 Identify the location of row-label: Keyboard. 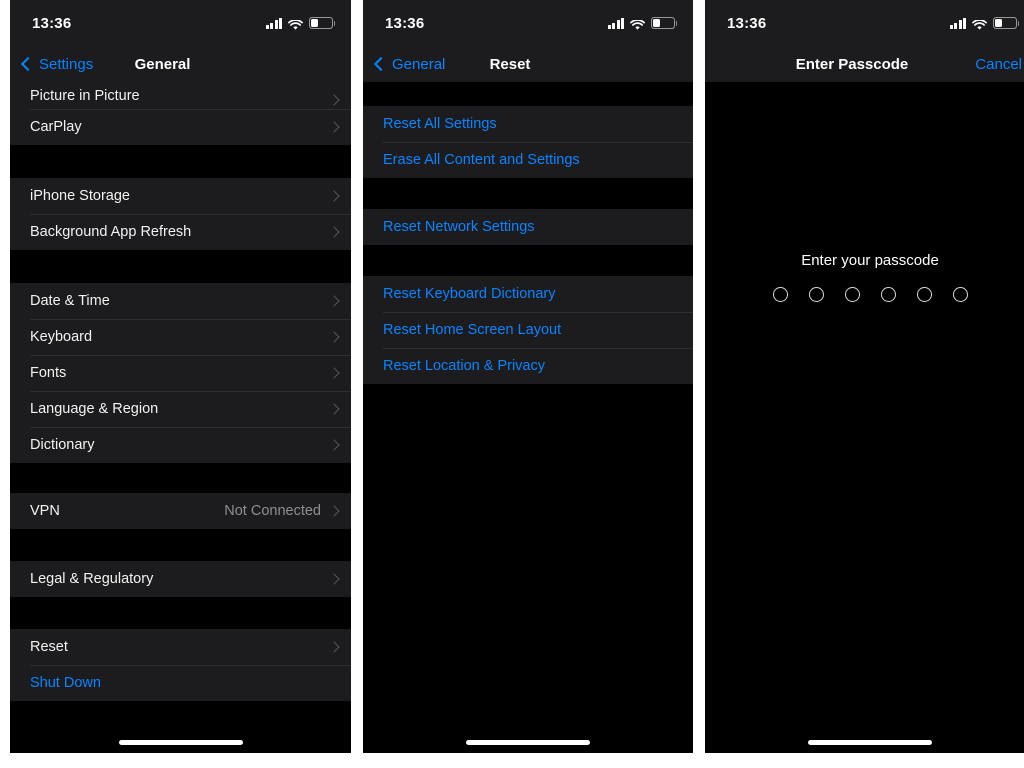
(61, 337).